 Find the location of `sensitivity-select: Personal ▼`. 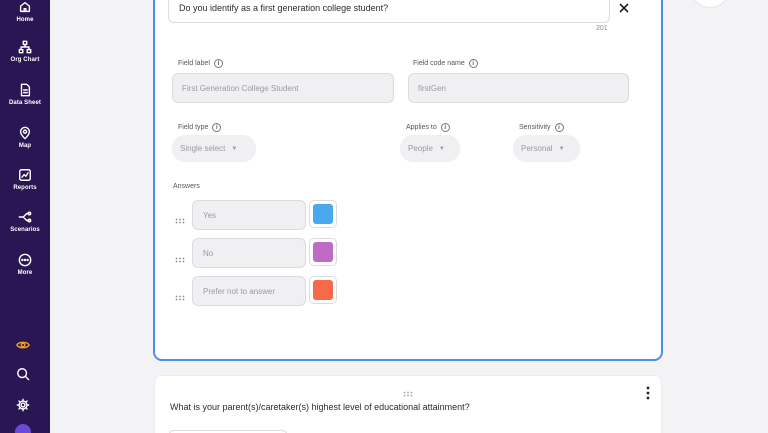

sensitivity-select: Personal ▼ is located at coordinates (546, 148).